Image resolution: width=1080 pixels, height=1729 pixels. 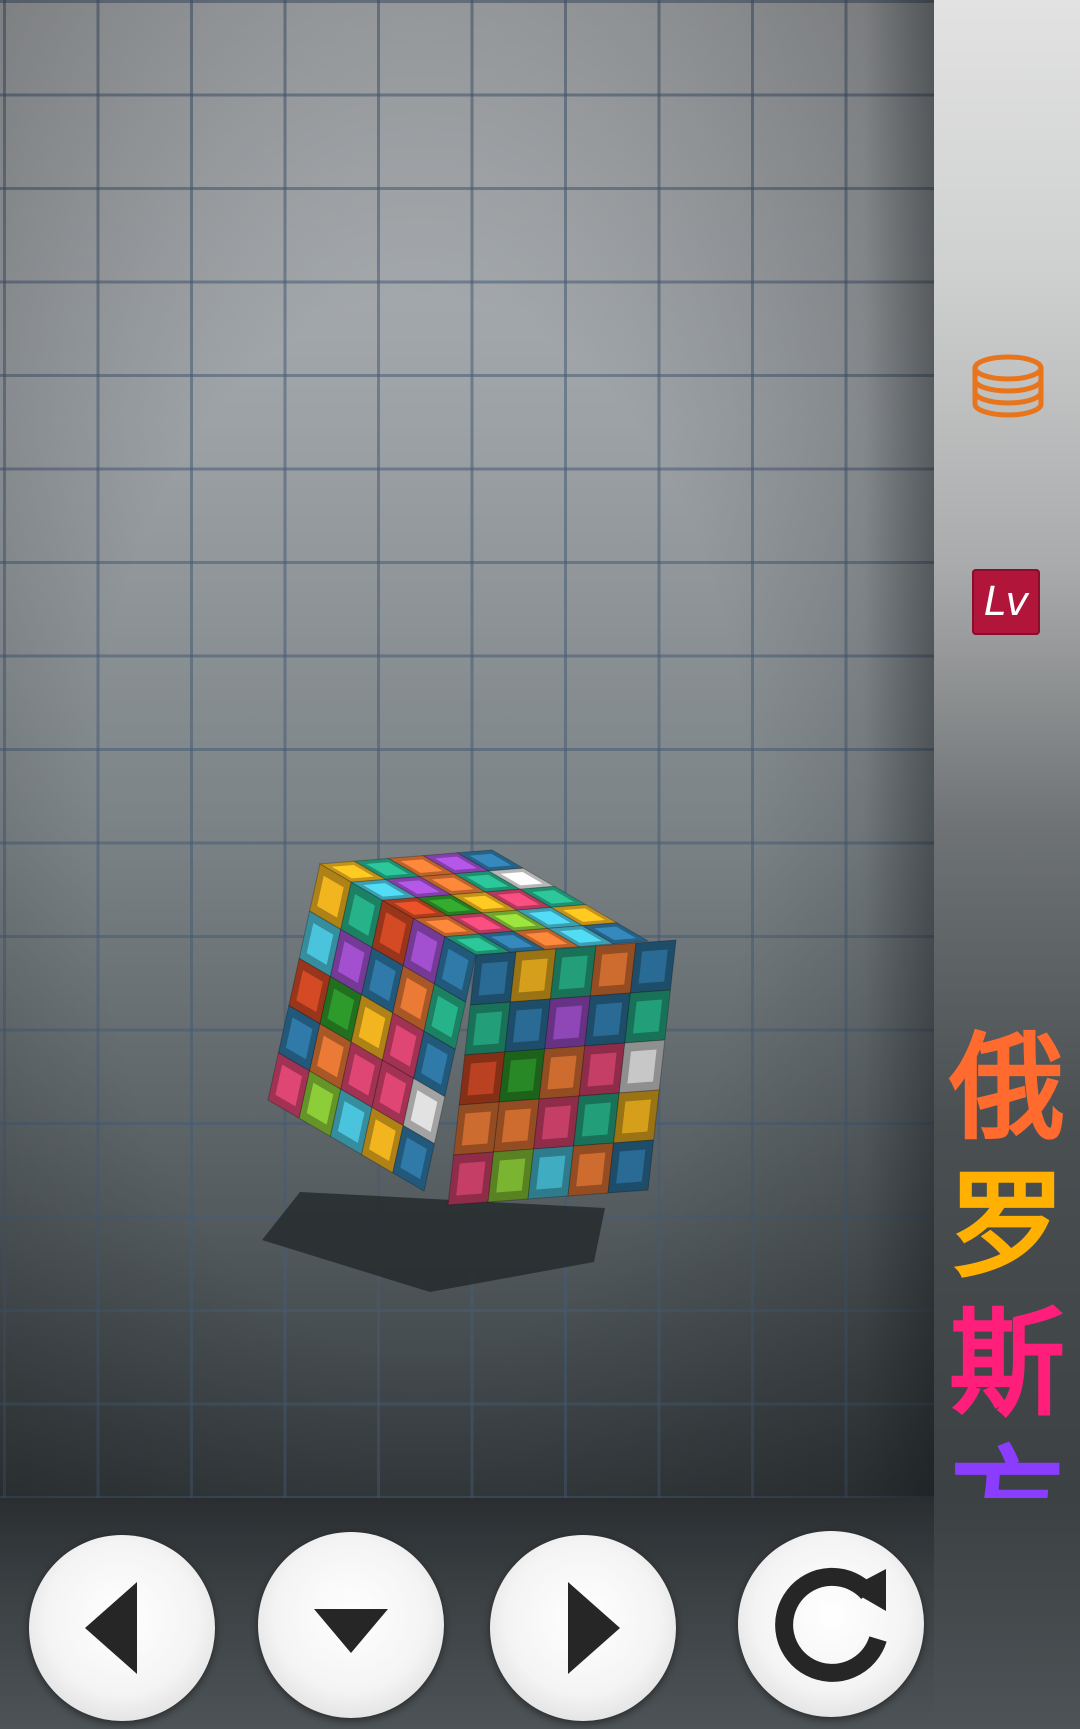 What do you see at coordinates (1007, 1088) in the screenshot?
I see `title-char: 俄` at bounding box center [1007, 1088].